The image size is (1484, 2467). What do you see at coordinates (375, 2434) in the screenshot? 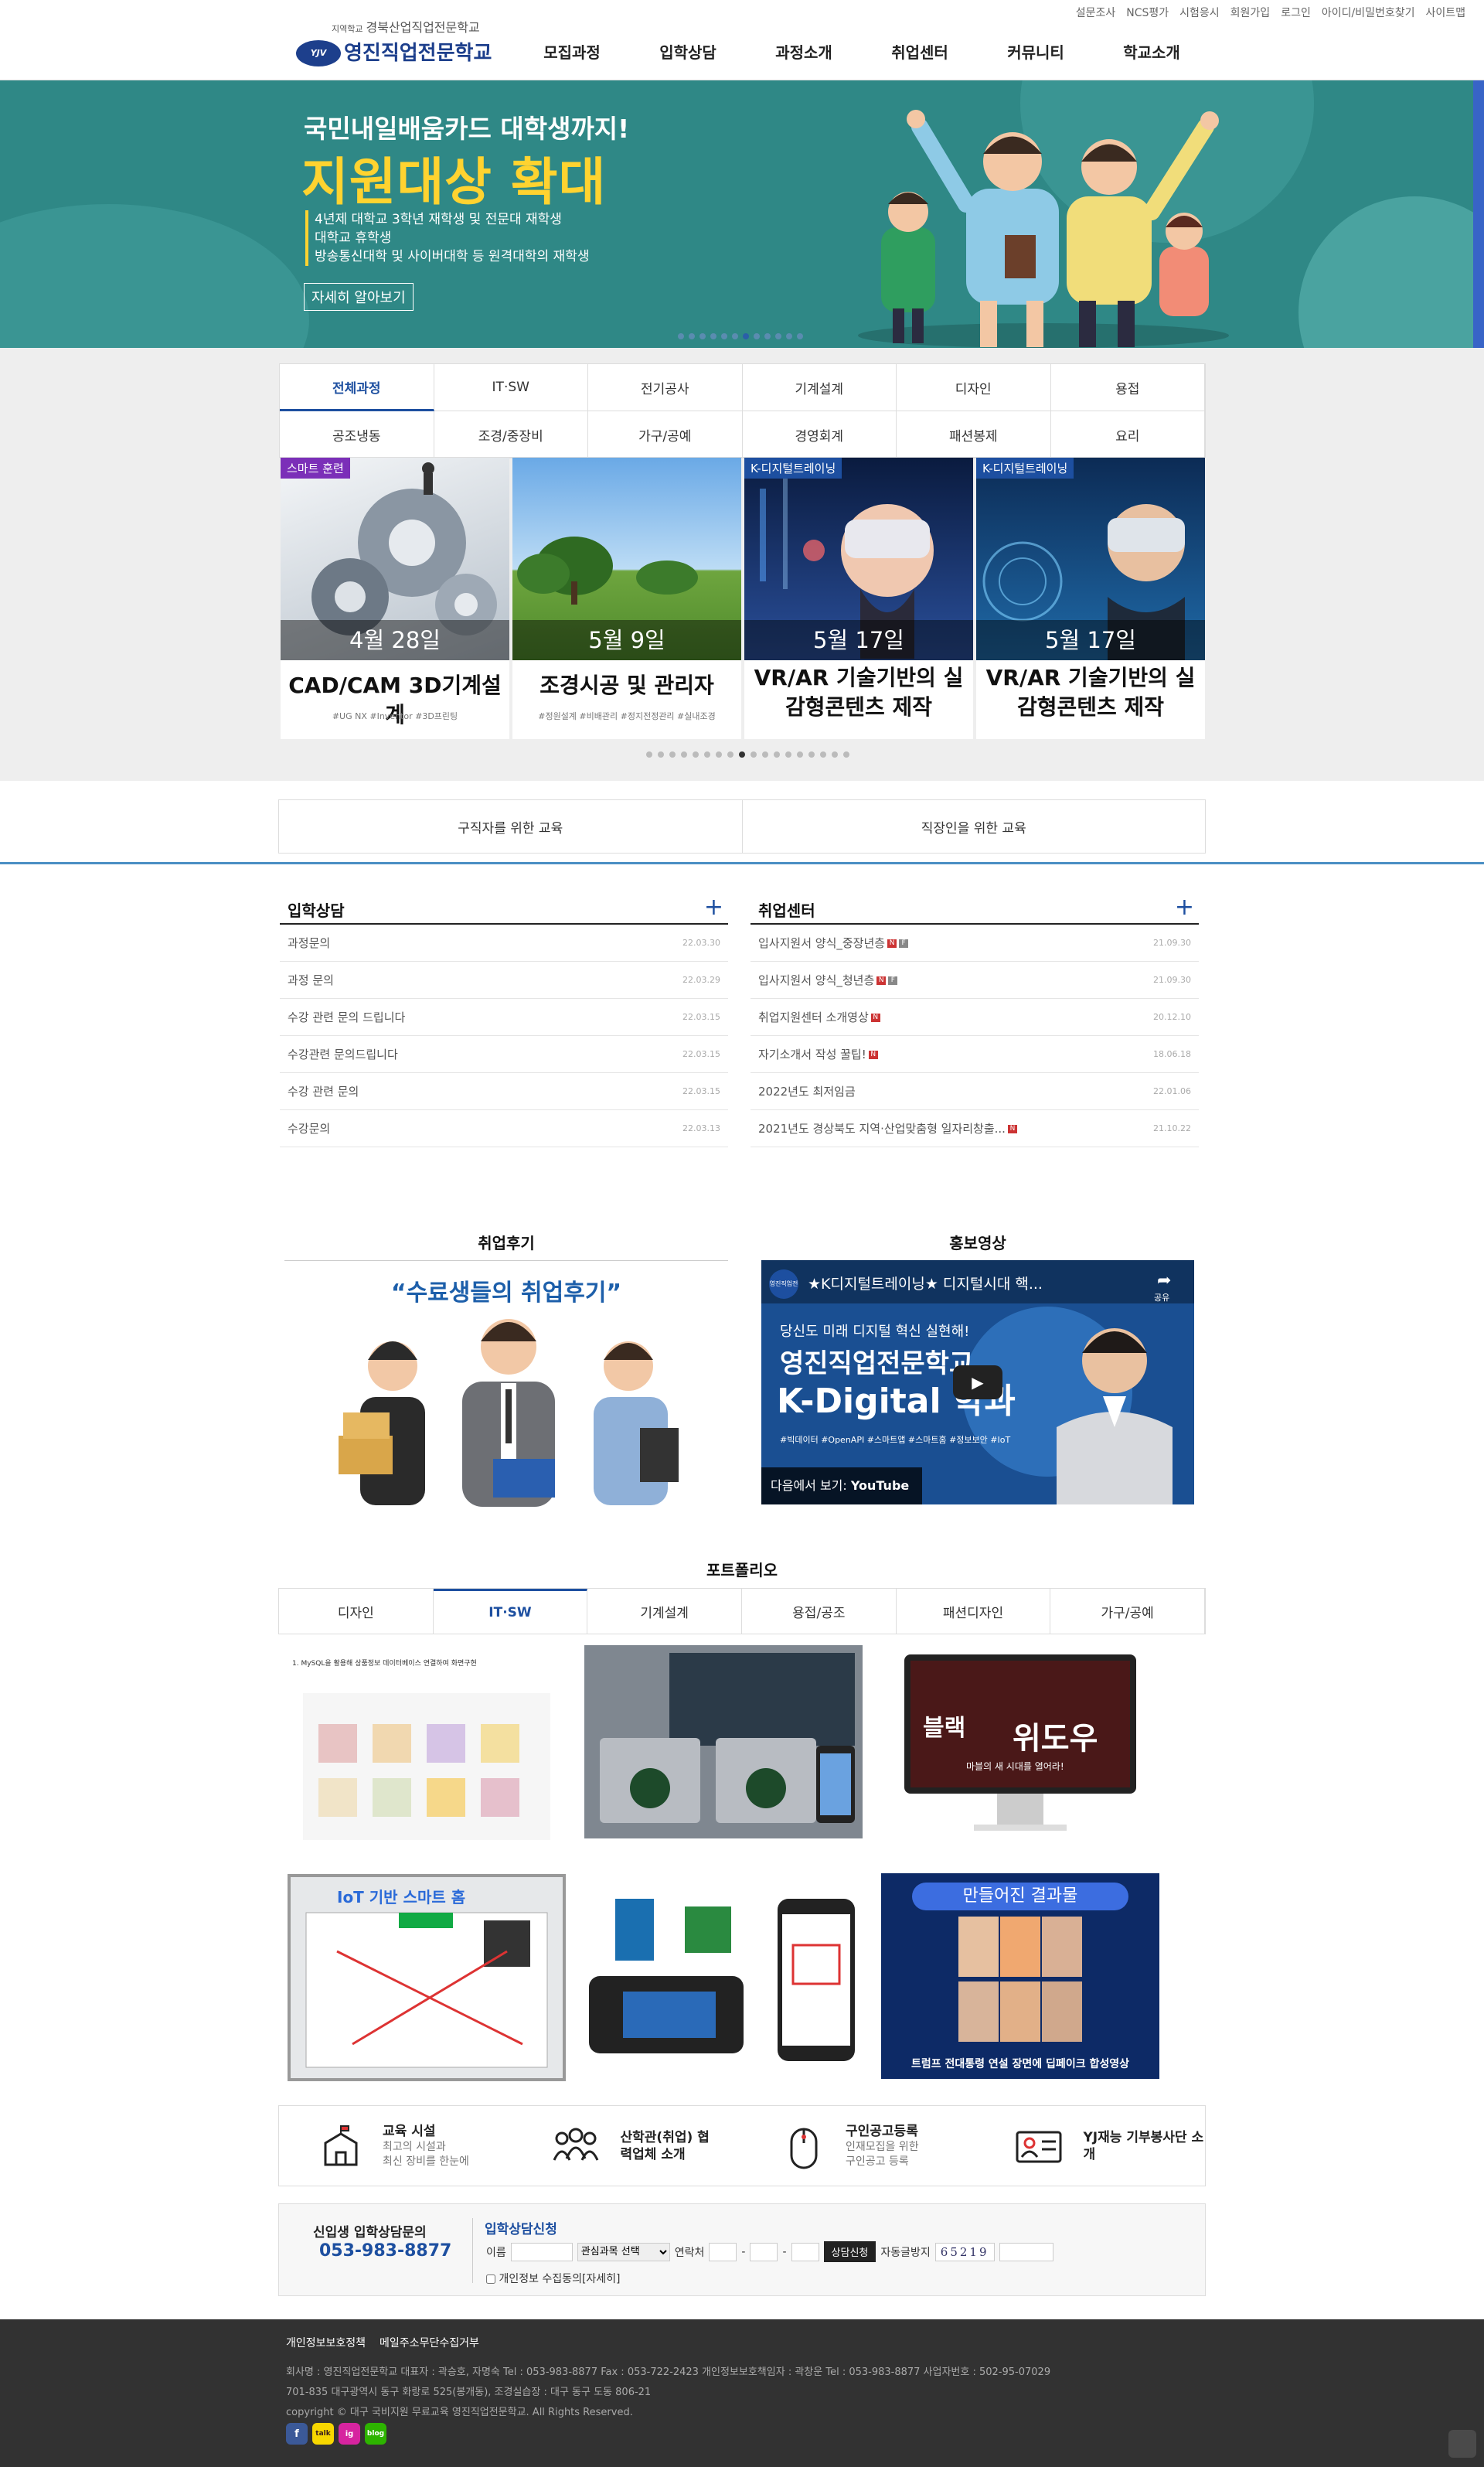
I see `blog-icon: blog` at bounding box center [375, 2434].